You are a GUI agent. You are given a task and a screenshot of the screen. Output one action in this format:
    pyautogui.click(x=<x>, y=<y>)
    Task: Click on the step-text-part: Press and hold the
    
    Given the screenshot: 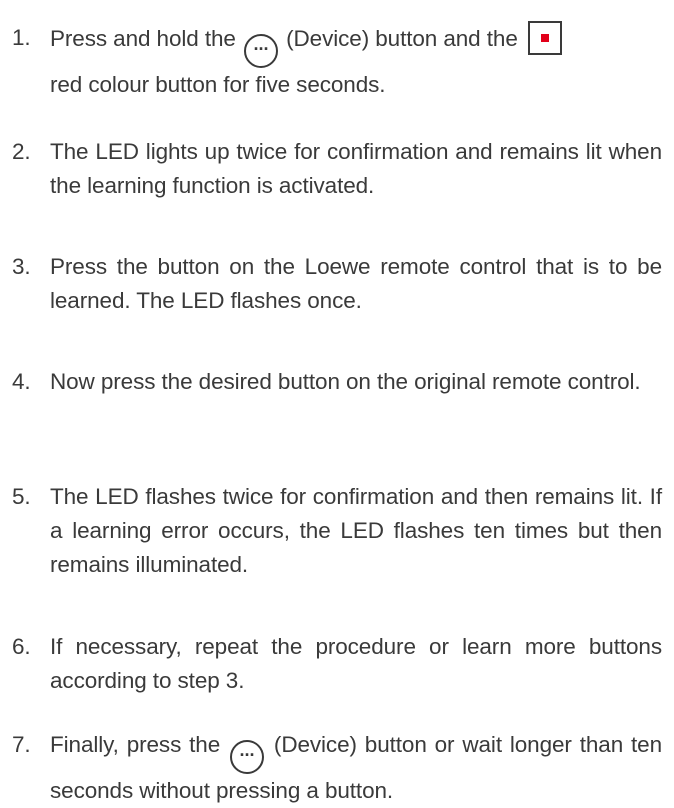 What is the action you would take?
    pyautogui.click(x=143, y=38)
    